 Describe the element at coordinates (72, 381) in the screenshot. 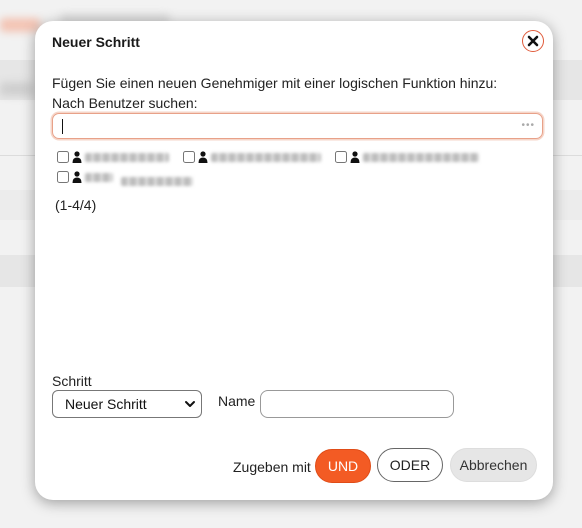

I see `step-label: Schritt` at that location.